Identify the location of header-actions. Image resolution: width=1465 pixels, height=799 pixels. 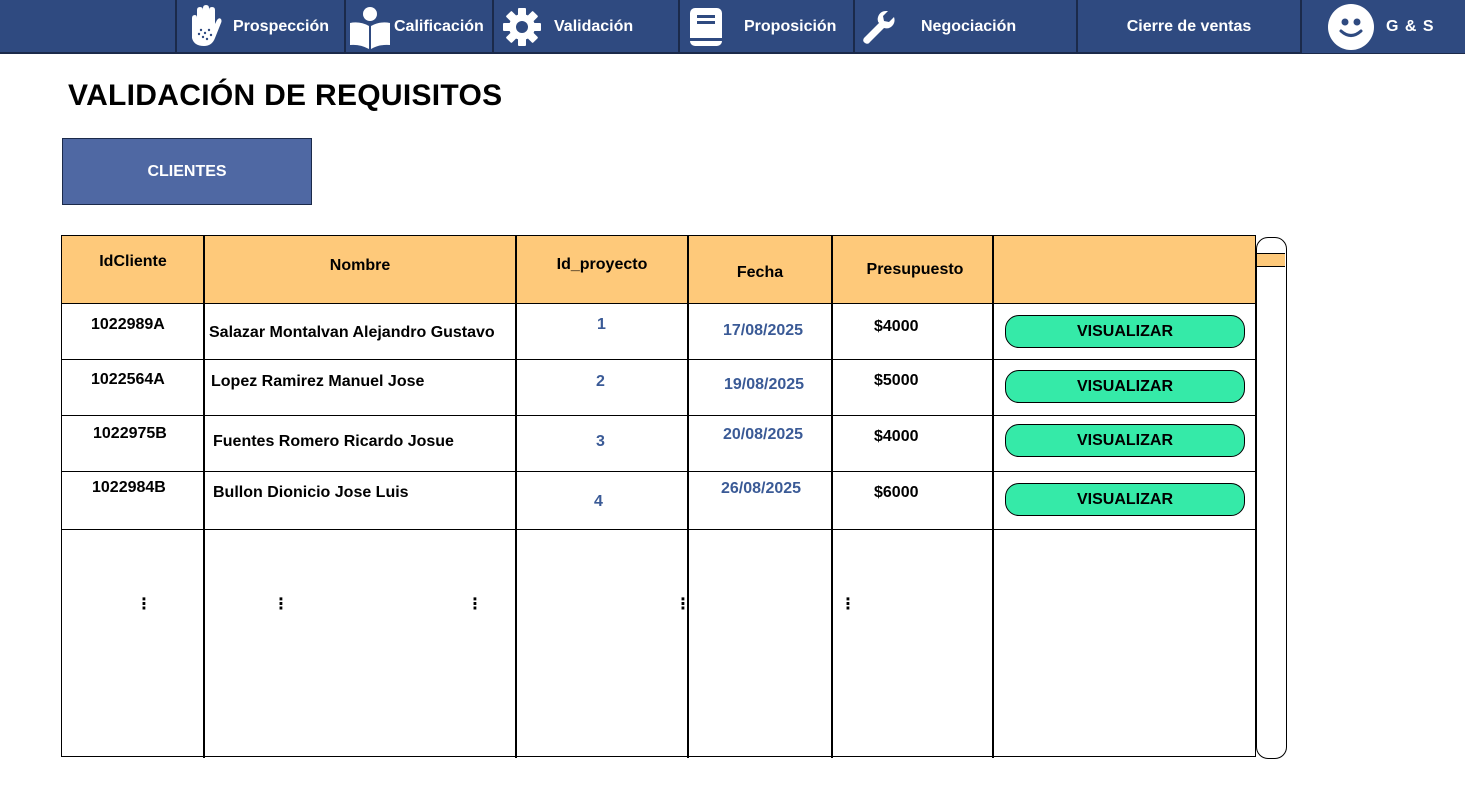
(1124, 270).